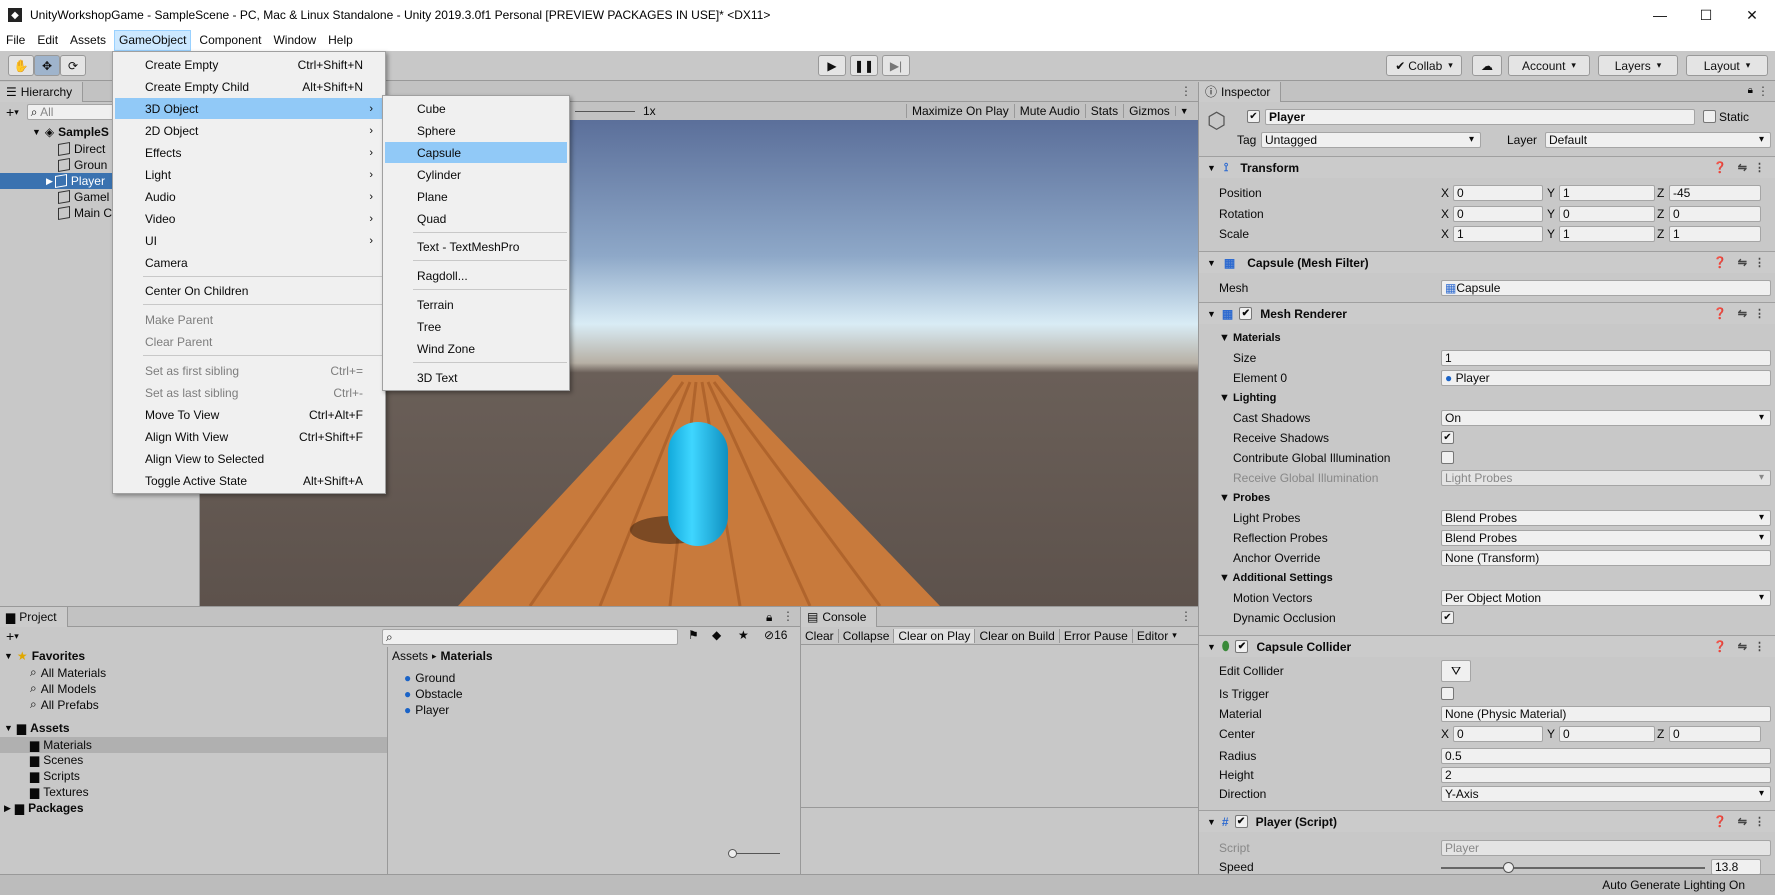 Image resolution: width=1775 pixels, height=895 pixels. I want to click on menu-item-effects: Effects ›, so click(249, 152).